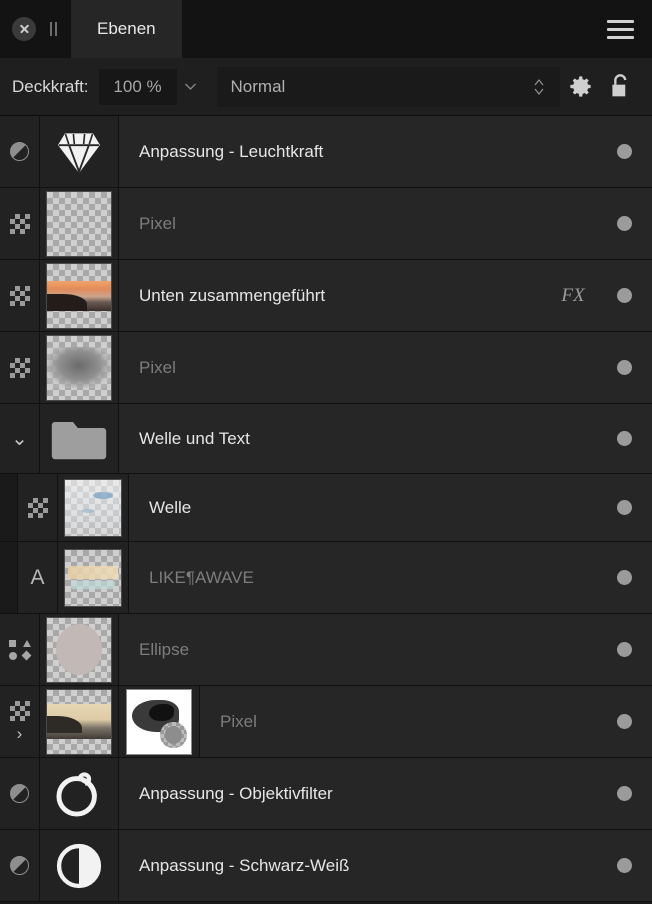  Describe the element at coordinates (334, 793) in the screenshot. I see `layer-name: Anpassung - Objektivfilter` at that location.